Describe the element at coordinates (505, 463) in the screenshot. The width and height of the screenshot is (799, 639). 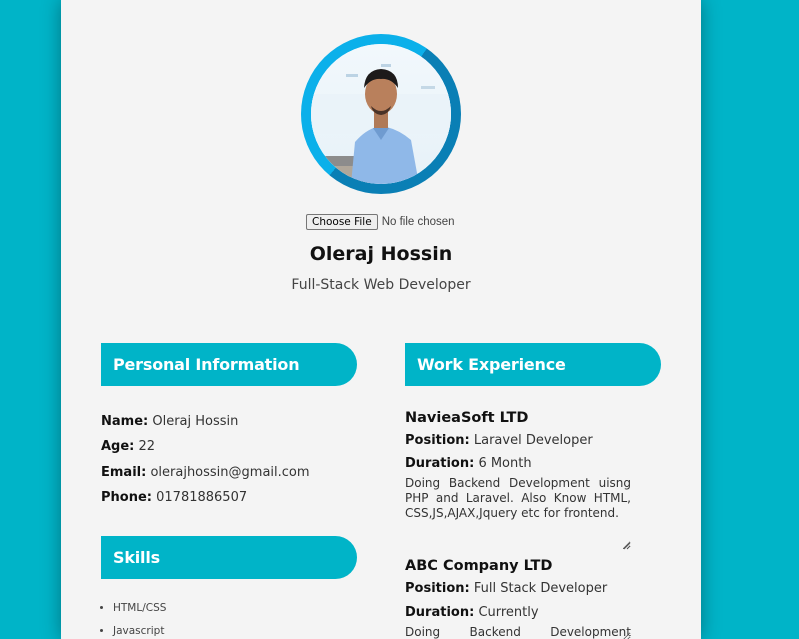
I see `job-duration-value: 6 Month` at that location.